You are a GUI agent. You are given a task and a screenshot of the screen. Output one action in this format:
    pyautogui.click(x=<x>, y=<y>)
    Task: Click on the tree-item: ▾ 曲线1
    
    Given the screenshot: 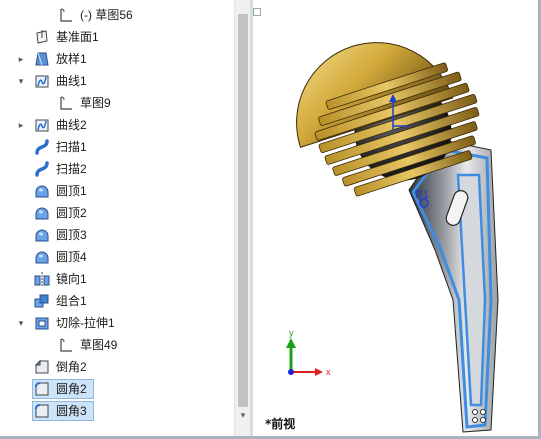 What is the action you would take?
    pyautogui.click(x=117, y=81)
    